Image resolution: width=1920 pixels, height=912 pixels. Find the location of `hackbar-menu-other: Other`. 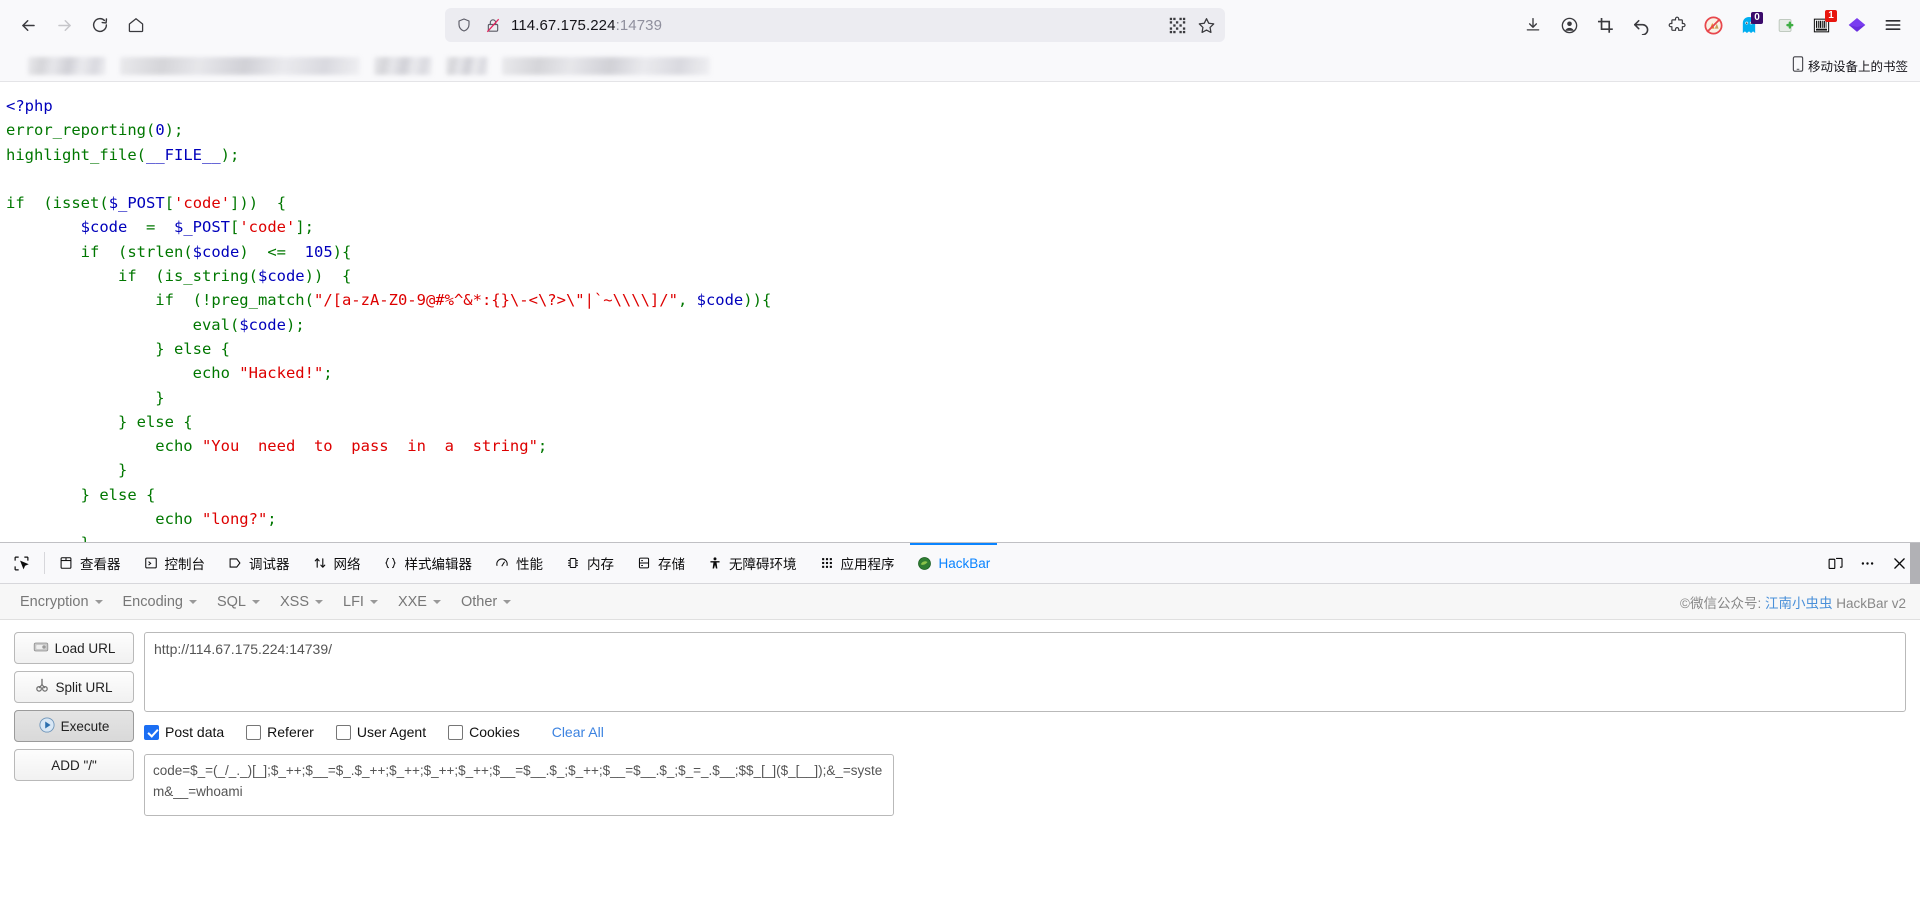

hackbar-menu-other: Other is located at coordinates (486, 602).